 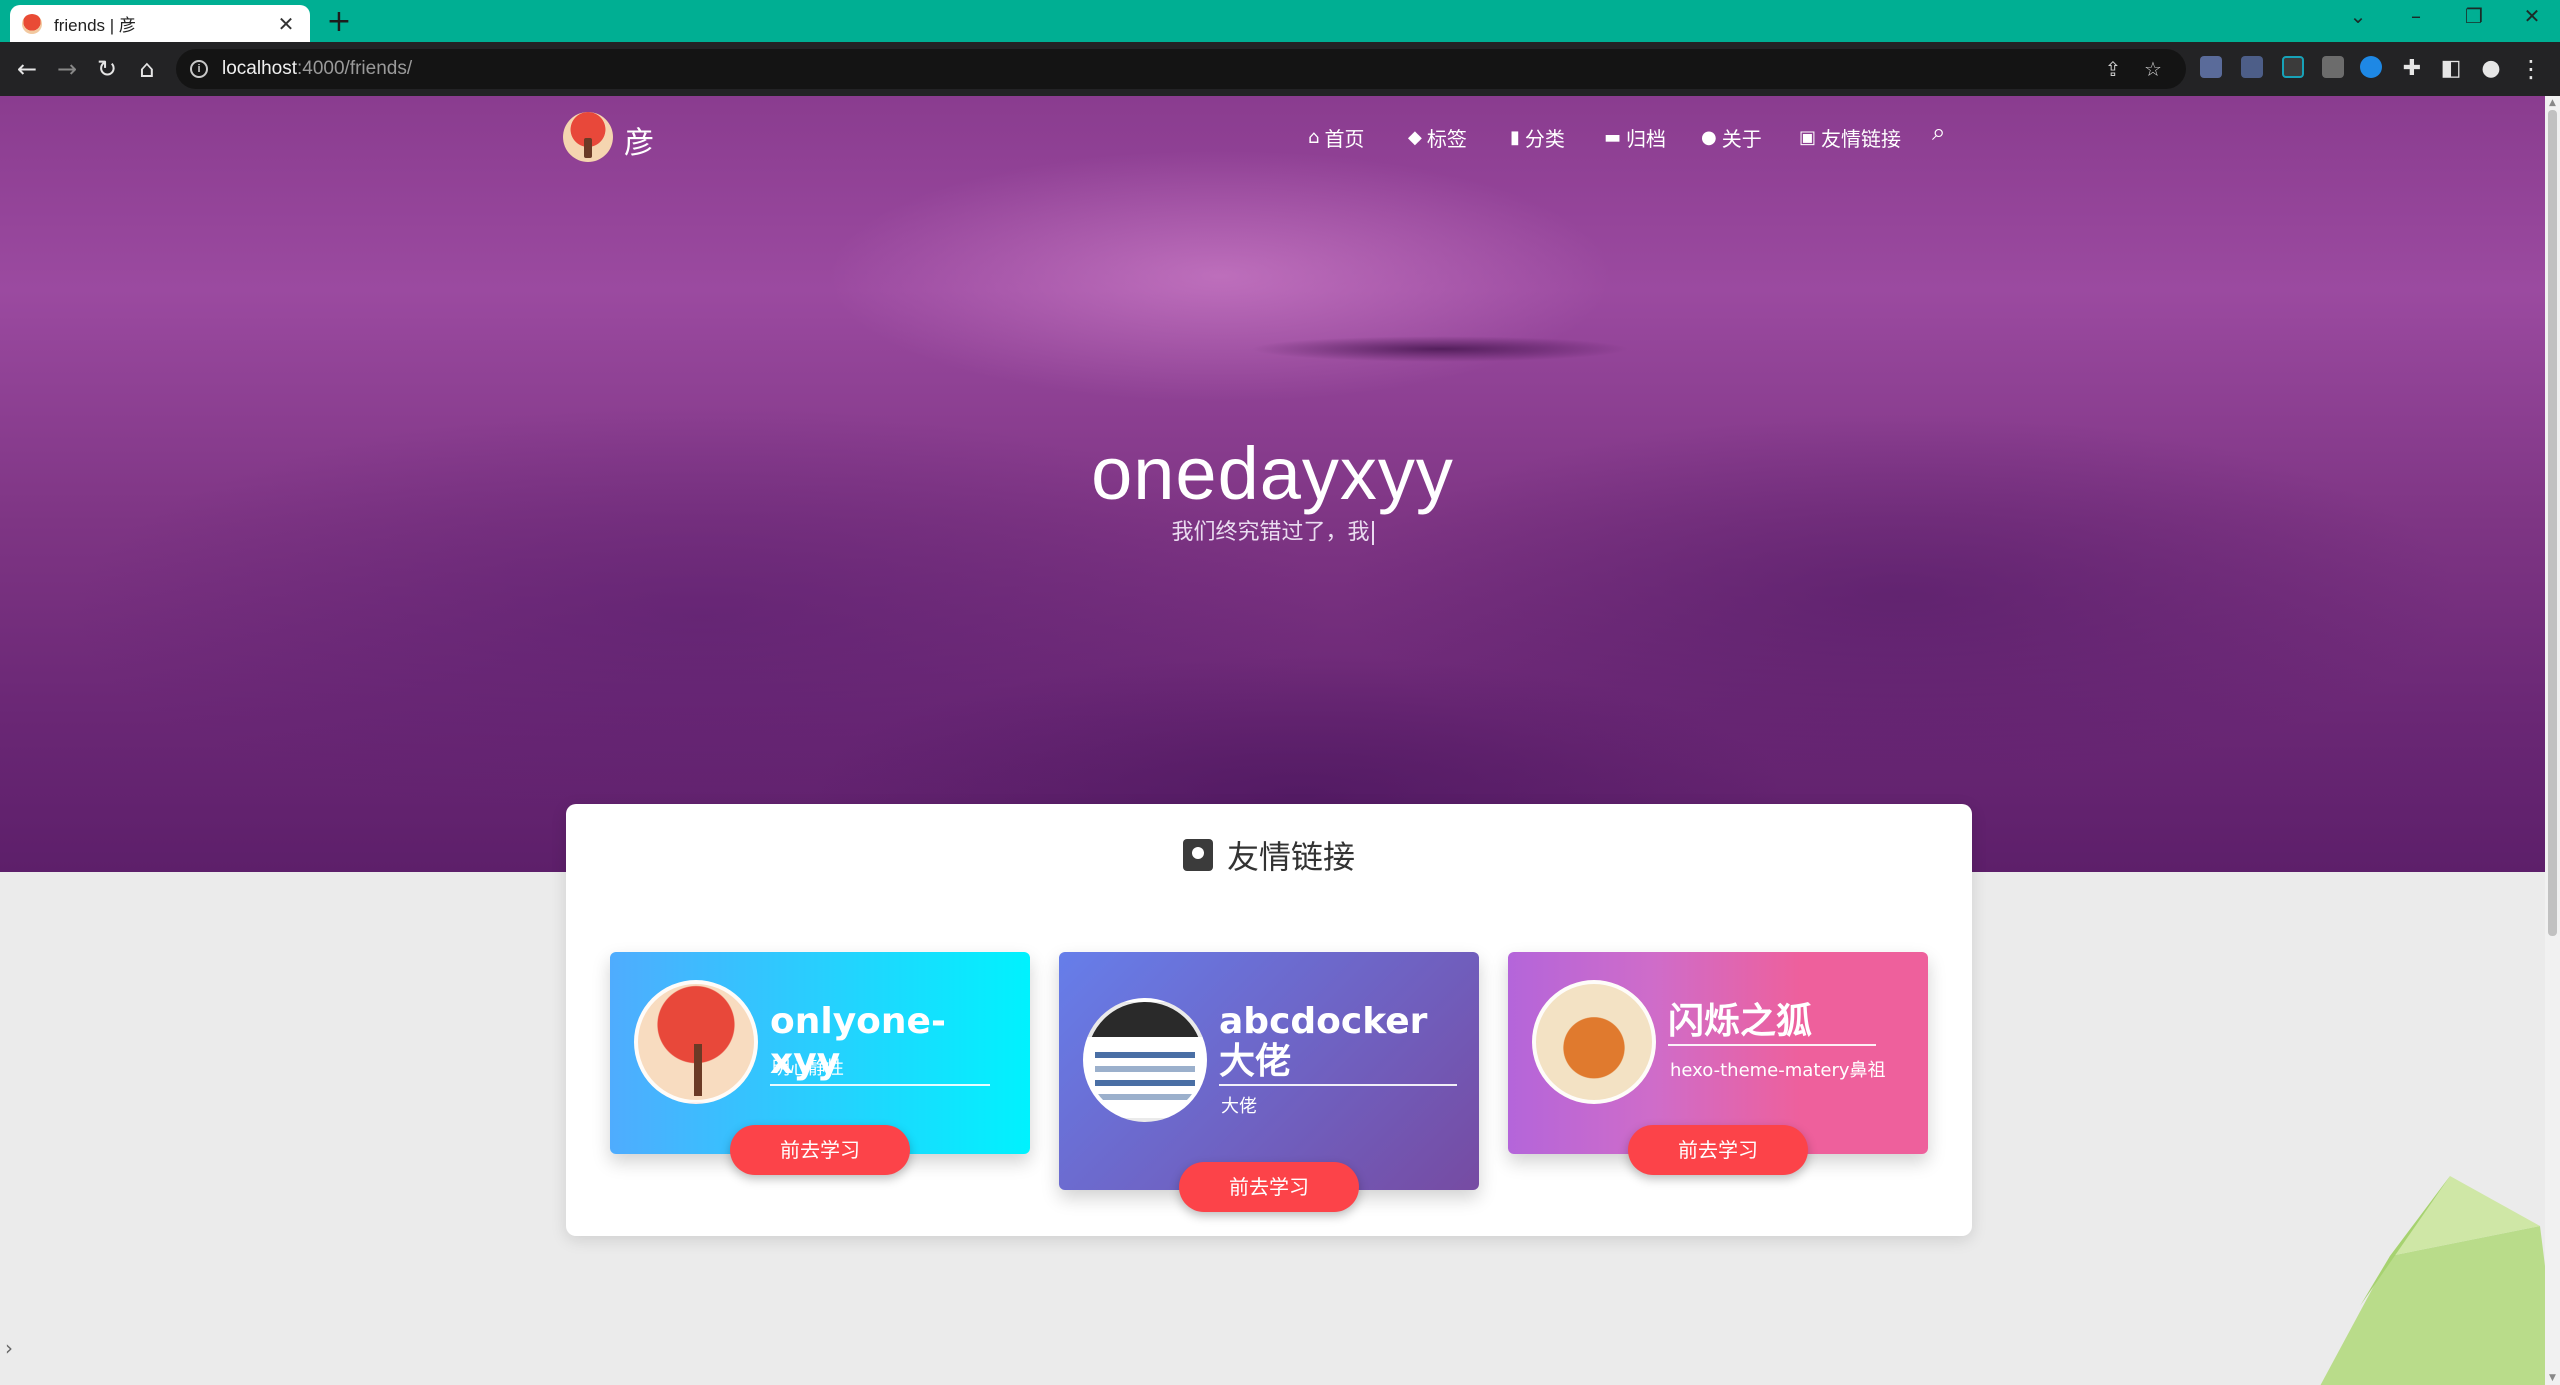 What do you see at coordinates (2412, 69) in the screenshot?
I see `extensions-puzzle-icon: ✚` at bounding box center [2412, 69].